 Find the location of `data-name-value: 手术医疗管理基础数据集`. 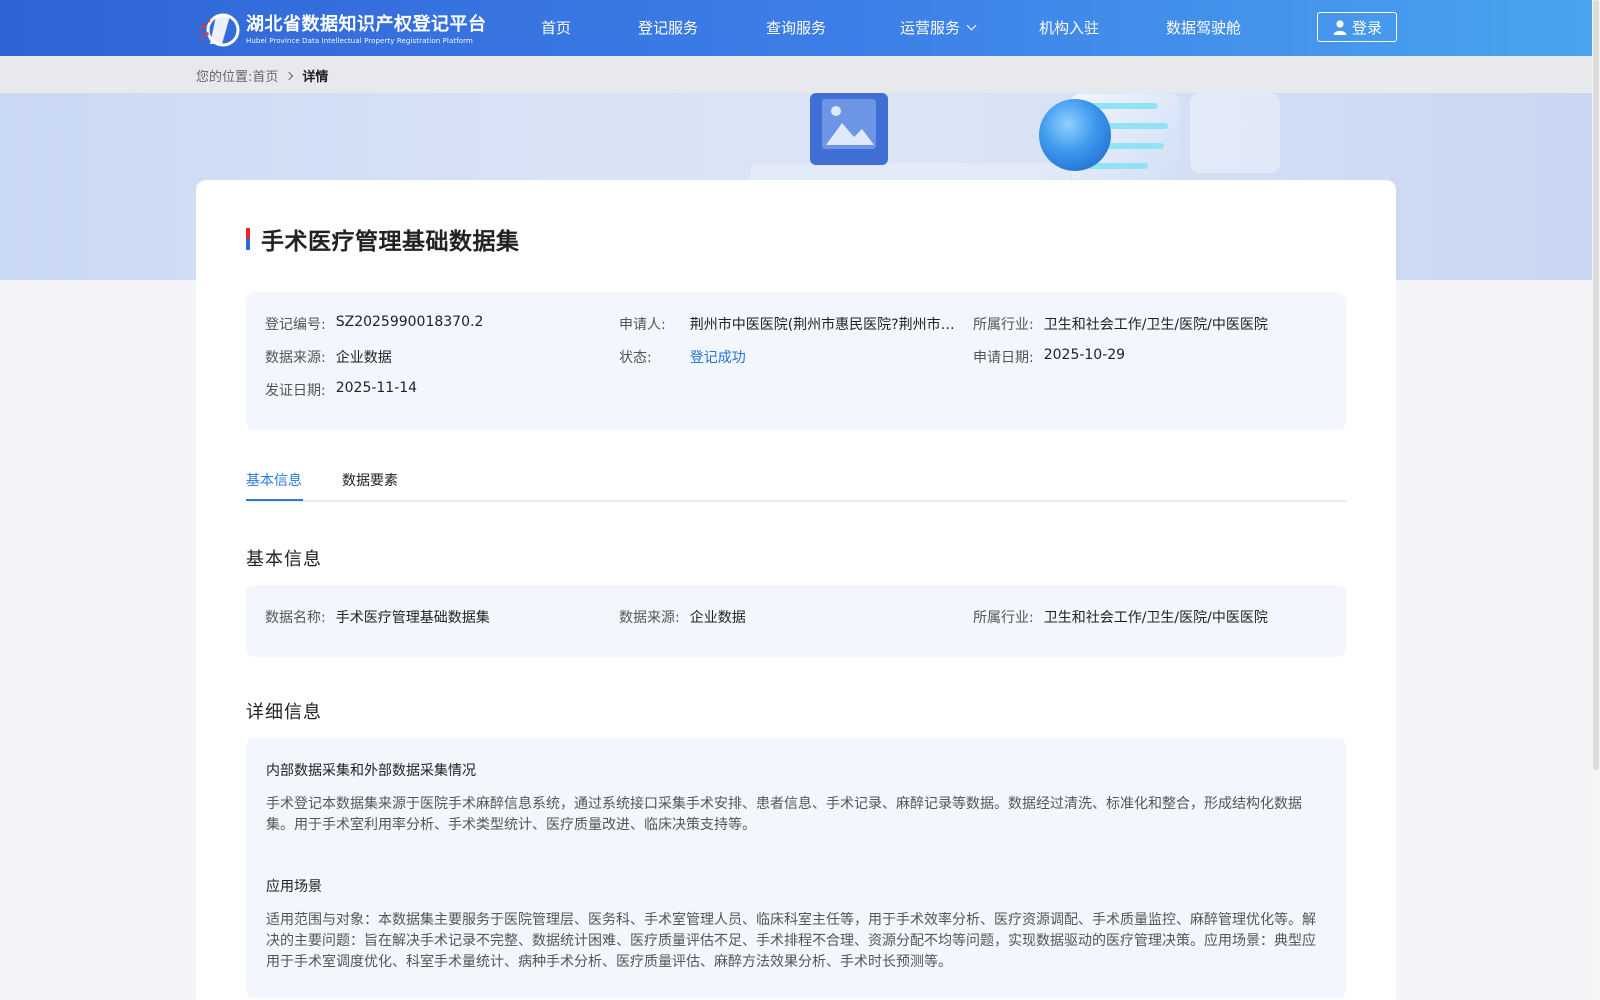

data-name-value: 手术医疗管理基础数据集 is located at coordinates (412, 618).